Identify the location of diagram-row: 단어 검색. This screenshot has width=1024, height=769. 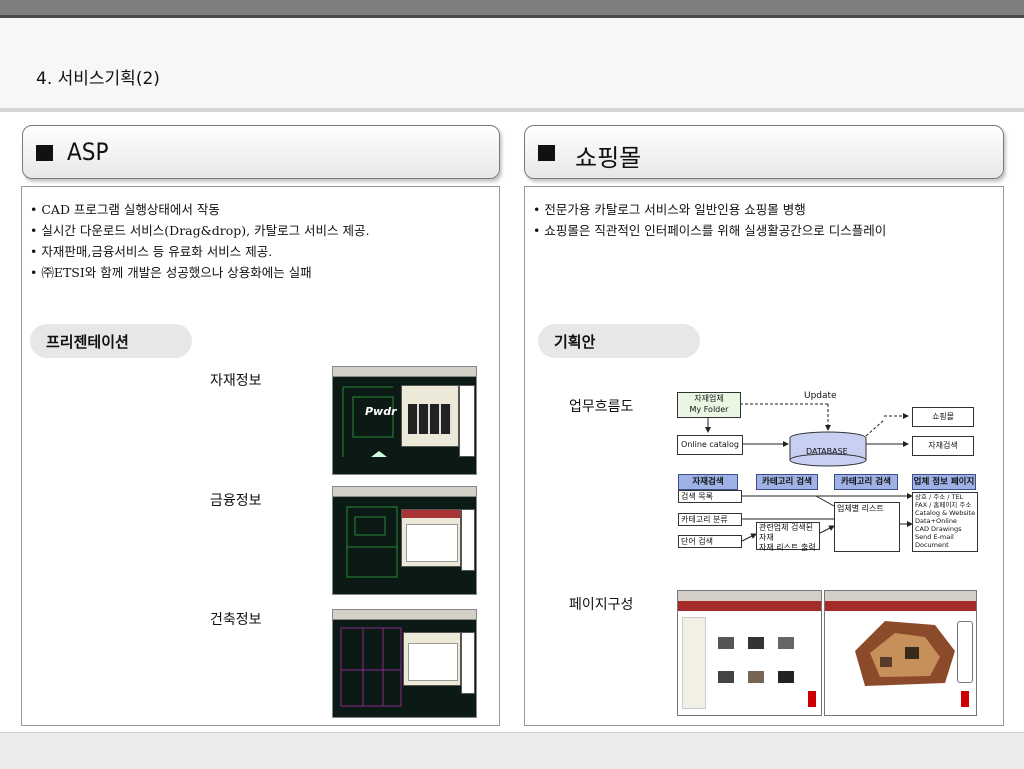
(710, 541).